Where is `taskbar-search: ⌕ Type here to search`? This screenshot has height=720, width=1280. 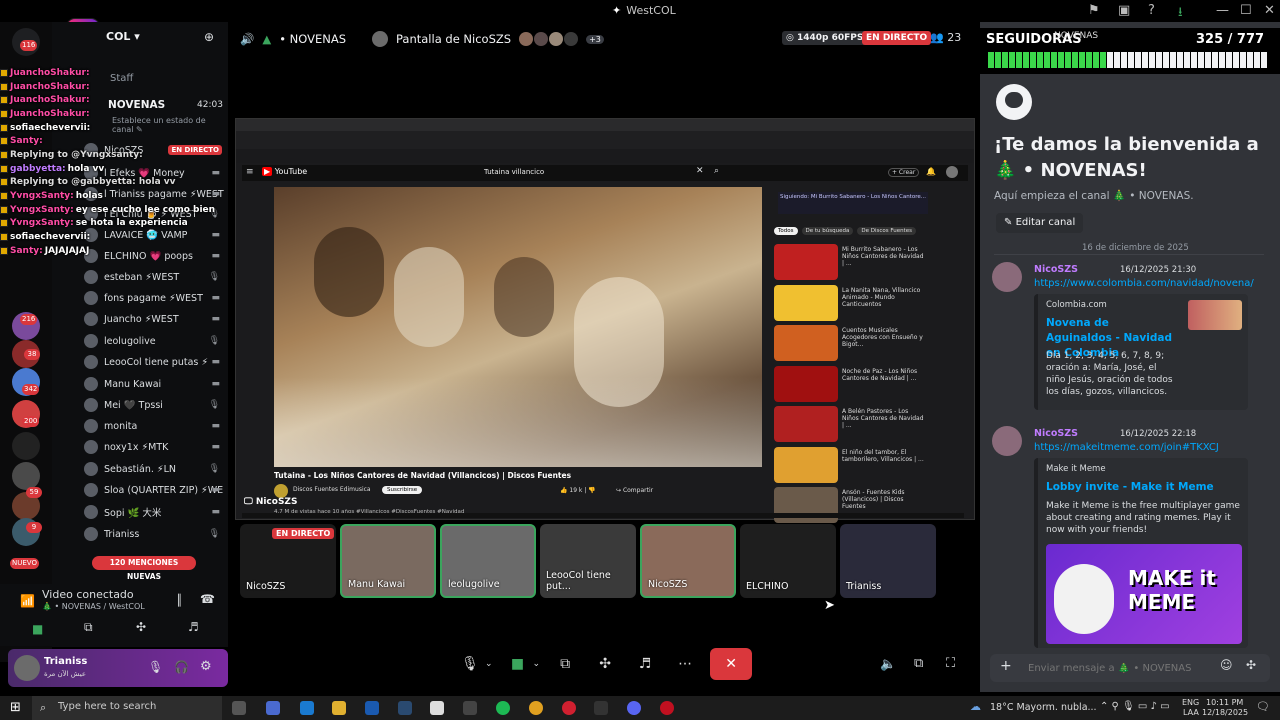 taskbar-search: ⌕ Type here to search is located at coordinates (127, 708).